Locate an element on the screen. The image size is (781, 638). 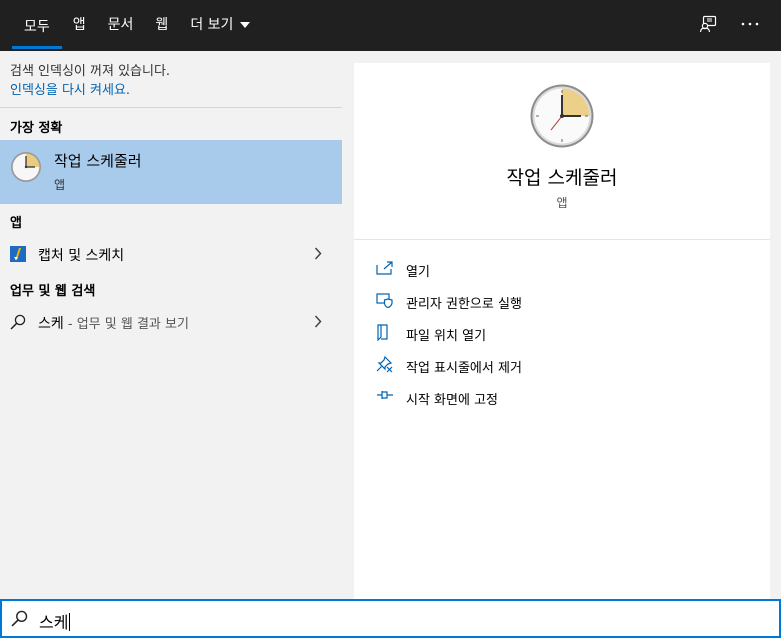
tab-label: 문서 is located at coordinates (120, 24).